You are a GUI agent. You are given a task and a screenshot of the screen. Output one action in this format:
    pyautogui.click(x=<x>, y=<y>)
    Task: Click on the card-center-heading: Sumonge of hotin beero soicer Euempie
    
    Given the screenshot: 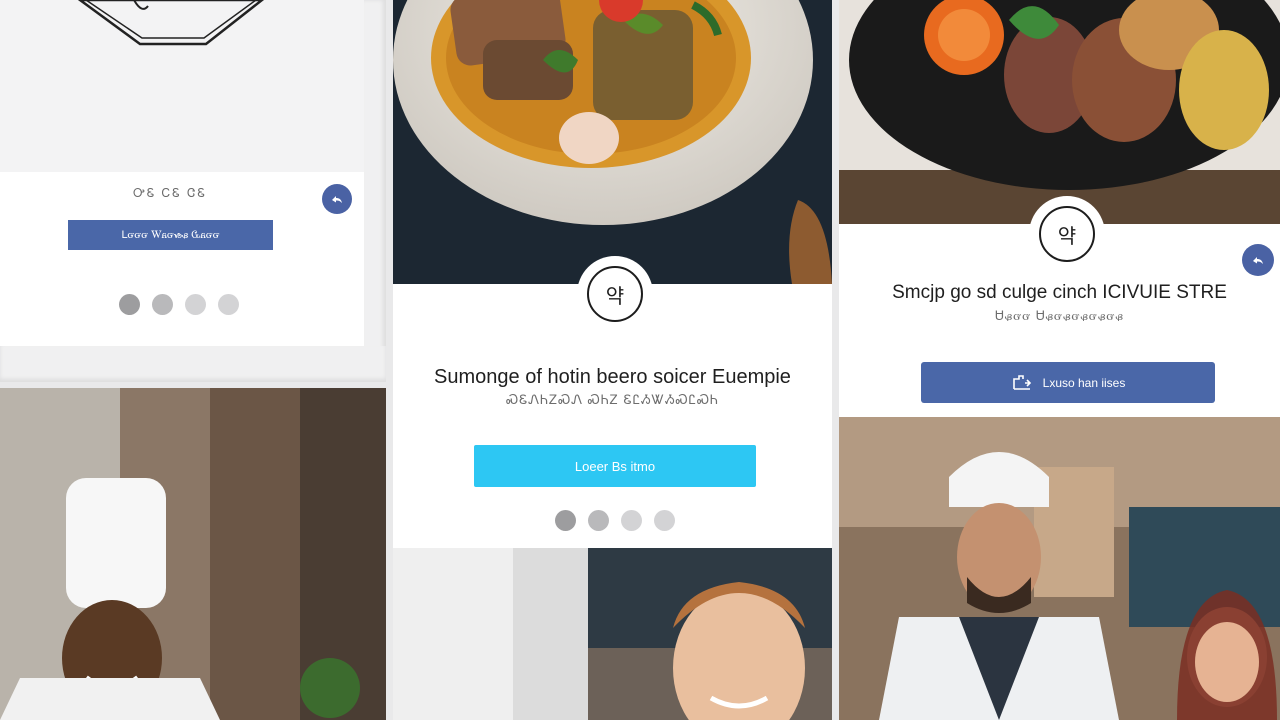 What is the action you would take?
    pyautogui.click(x=612, y=377)
    